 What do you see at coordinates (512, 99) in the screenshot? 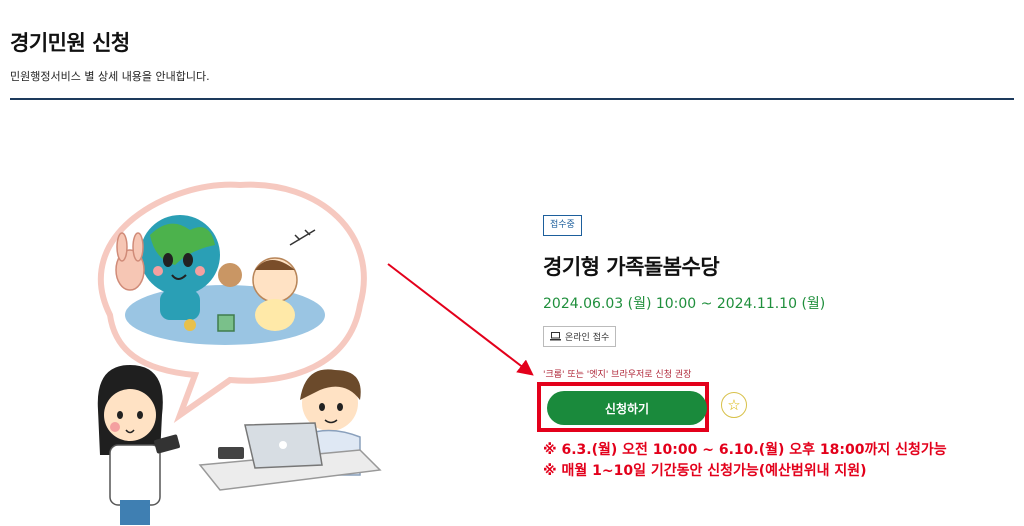
I see `header-divider` at bounding box center [512, 99].